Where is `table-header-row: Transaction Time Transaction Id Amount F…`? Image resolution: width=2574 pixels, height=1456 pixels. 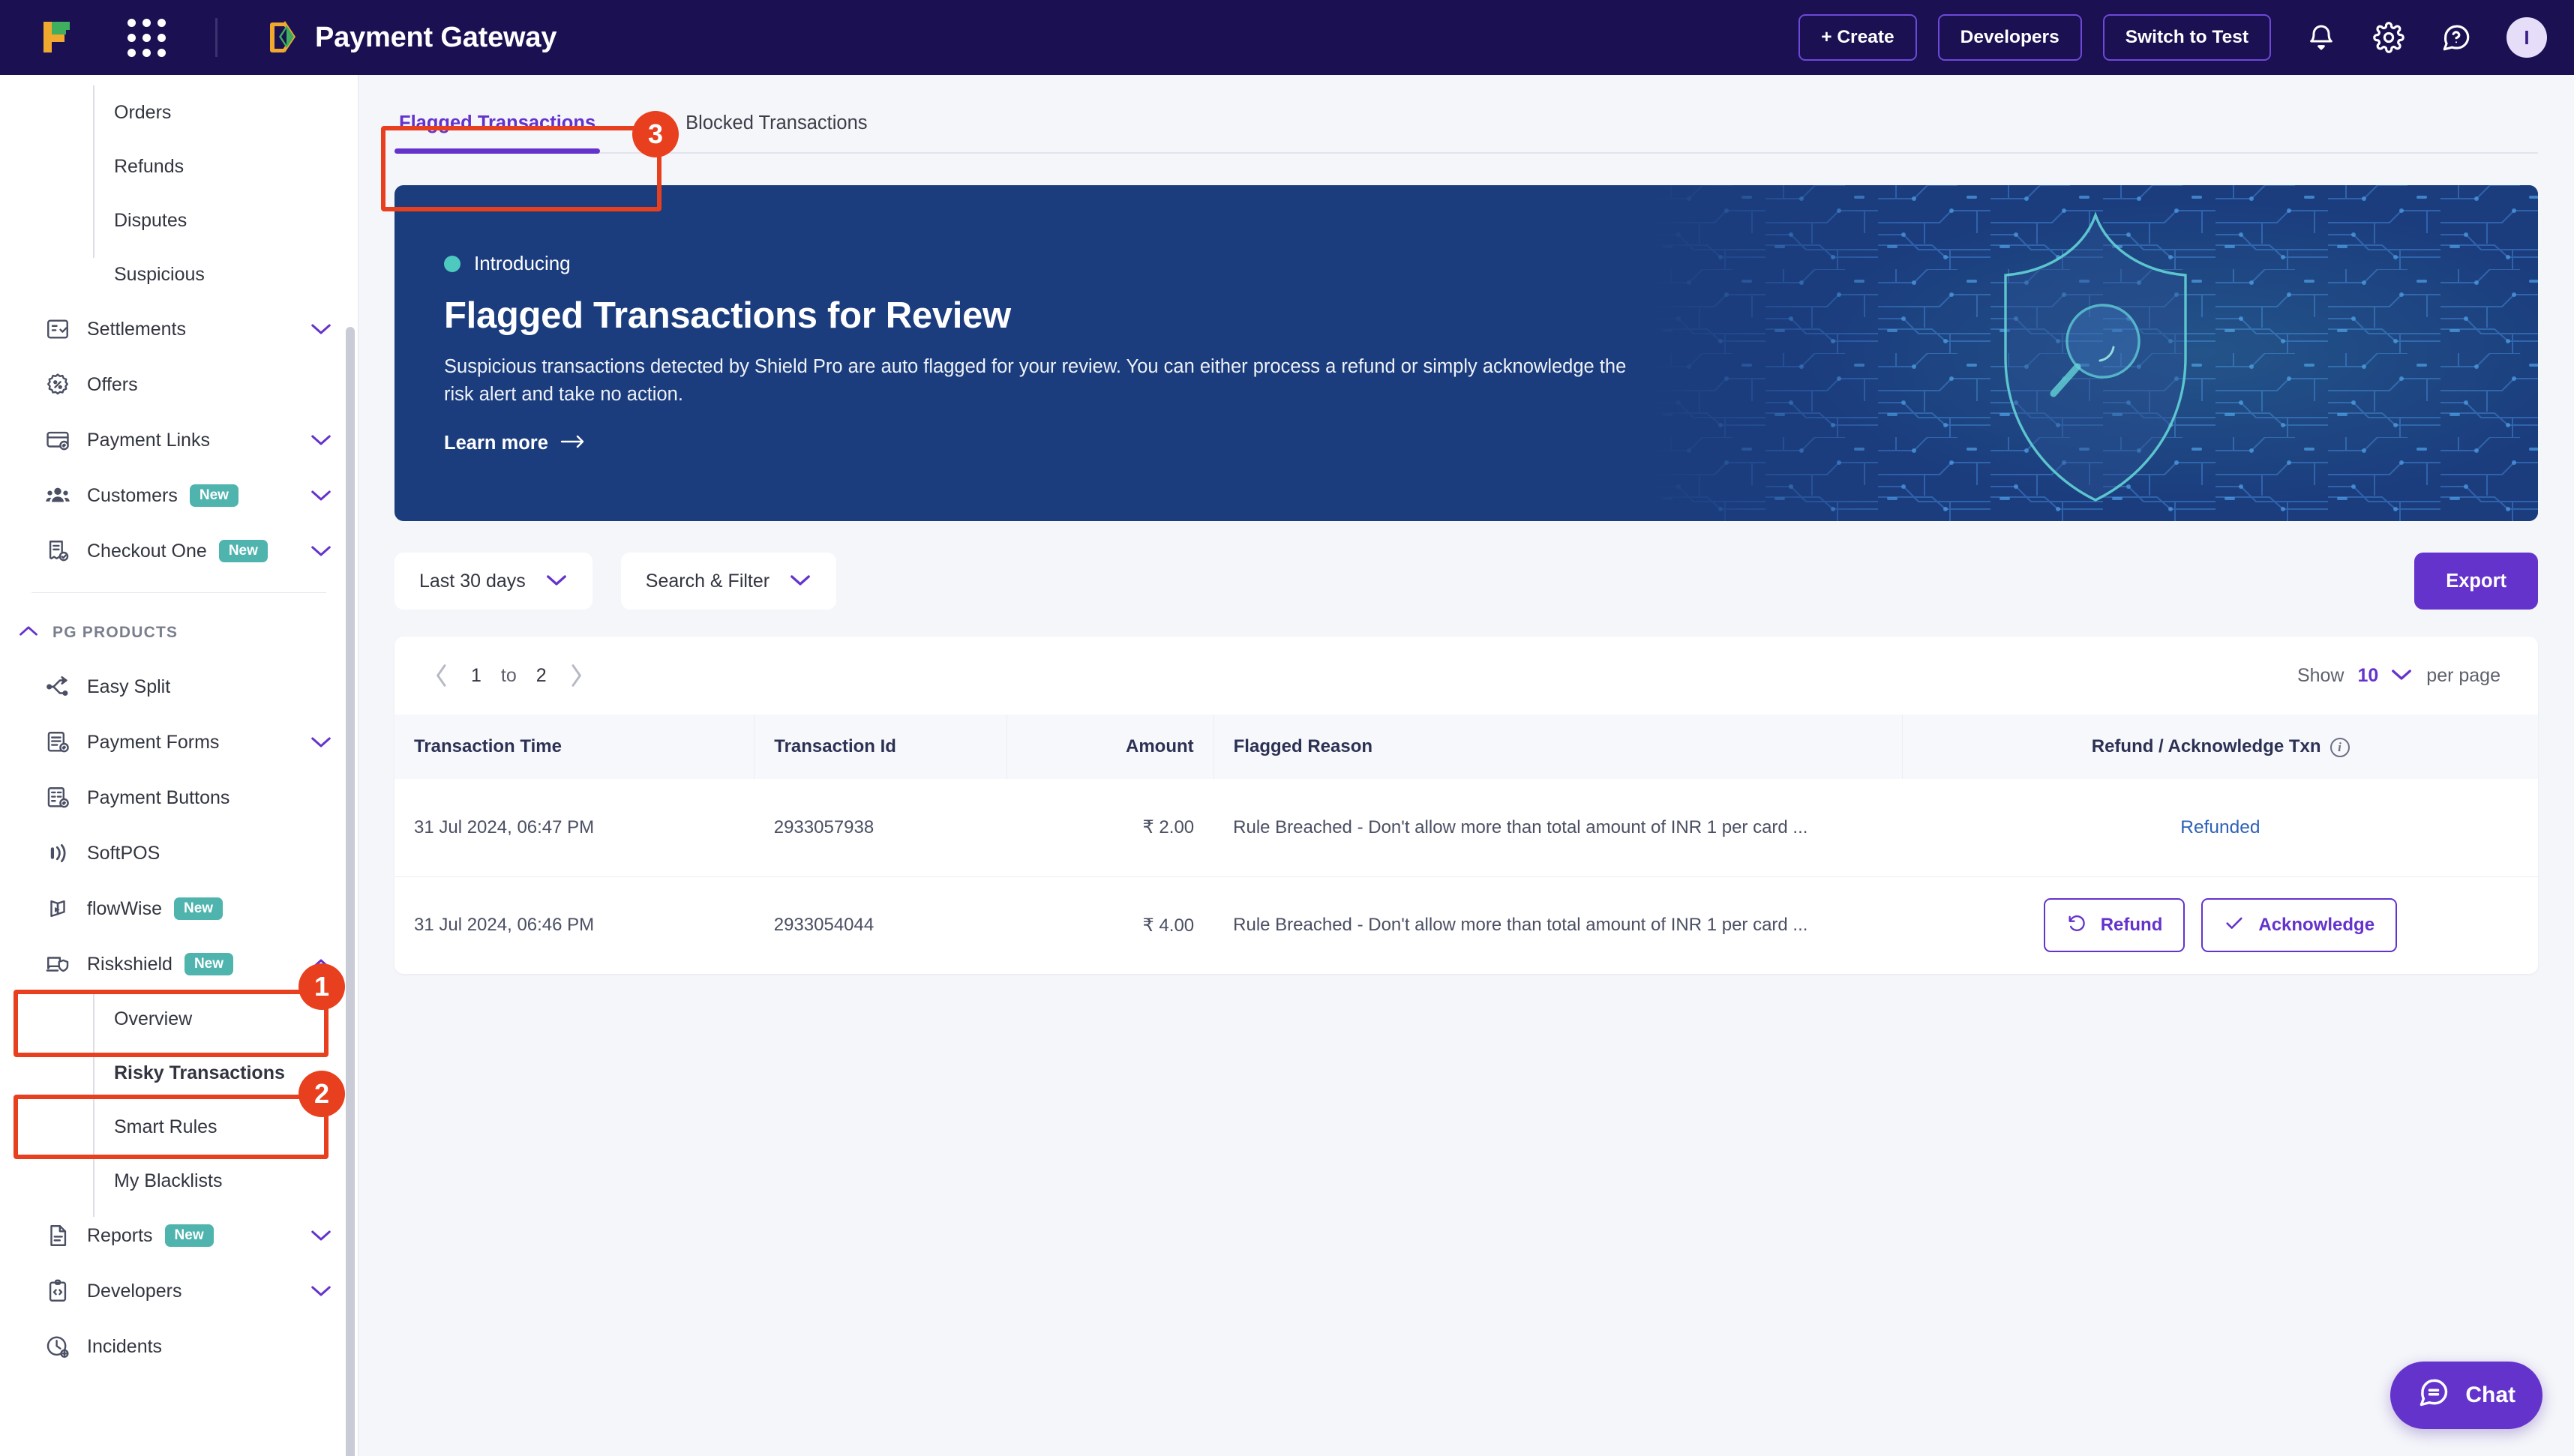 table-header-row: Transaction Time Transaction Id Amount F… is located at coordinates (1466, 747).